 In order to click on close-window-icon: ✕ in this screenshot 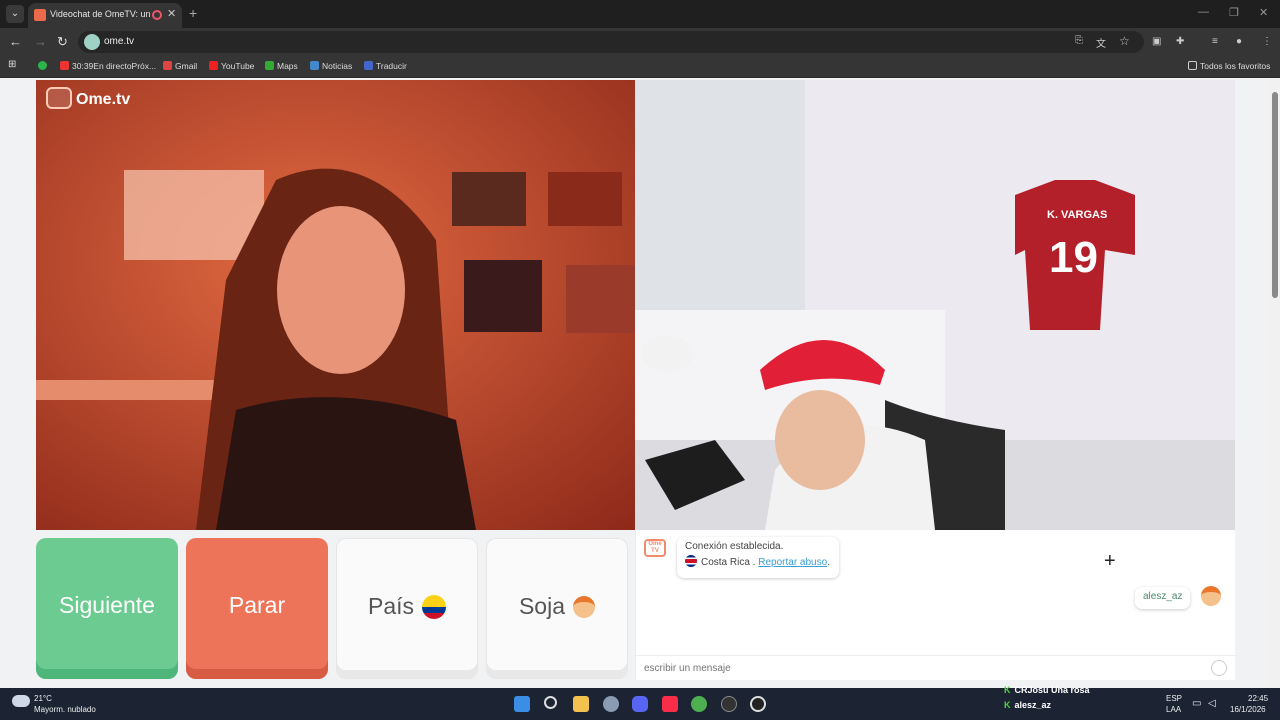, I will do `click(1263, 12)`.